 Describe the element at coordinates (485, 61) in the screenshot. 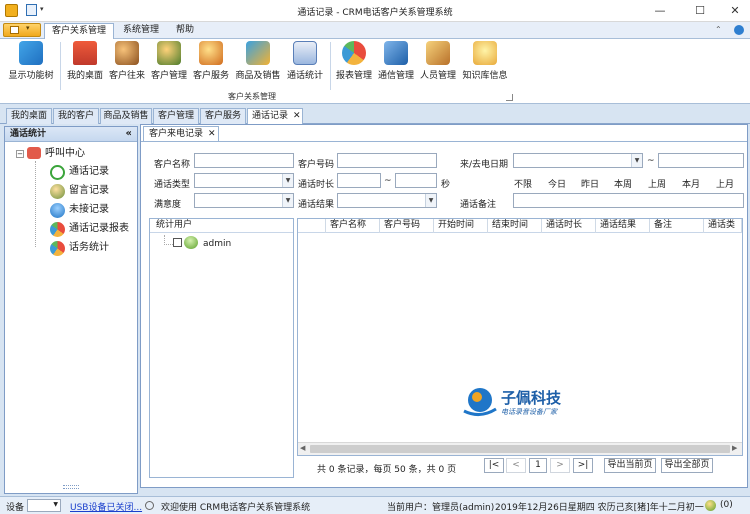

I see `knowledge-base-button: 知识库信息` at that location.